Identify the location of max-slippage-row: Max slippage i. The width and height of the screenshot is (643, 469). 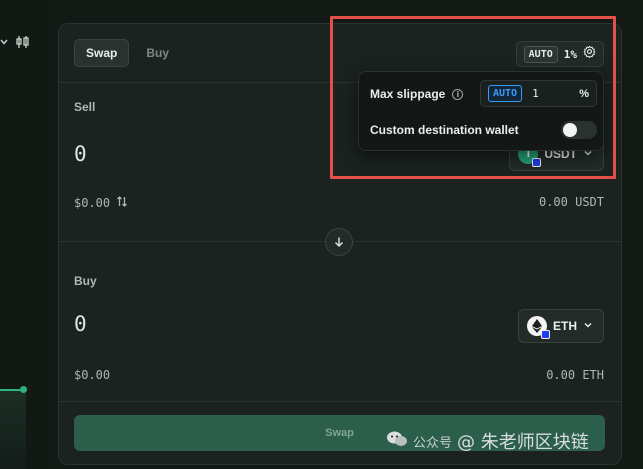
(417, 94).